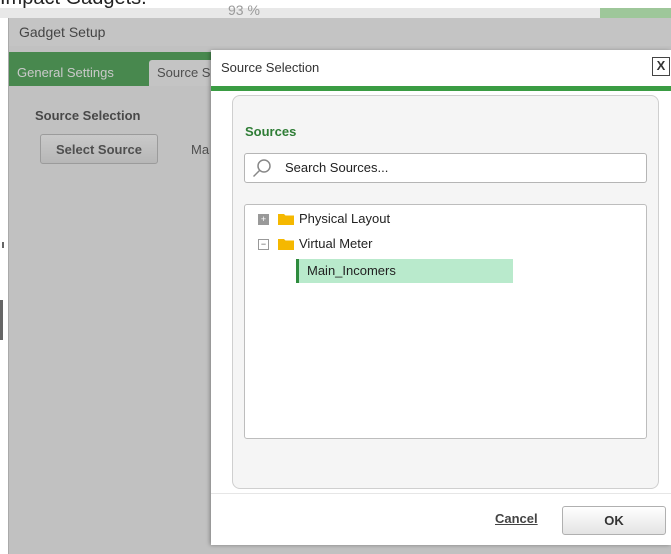 The width and height of the screenshot is (671, 554). Describe the element at coordinates (345, 218) in the screenshot. I see `tree-item-label: Physical Layout` at that location.